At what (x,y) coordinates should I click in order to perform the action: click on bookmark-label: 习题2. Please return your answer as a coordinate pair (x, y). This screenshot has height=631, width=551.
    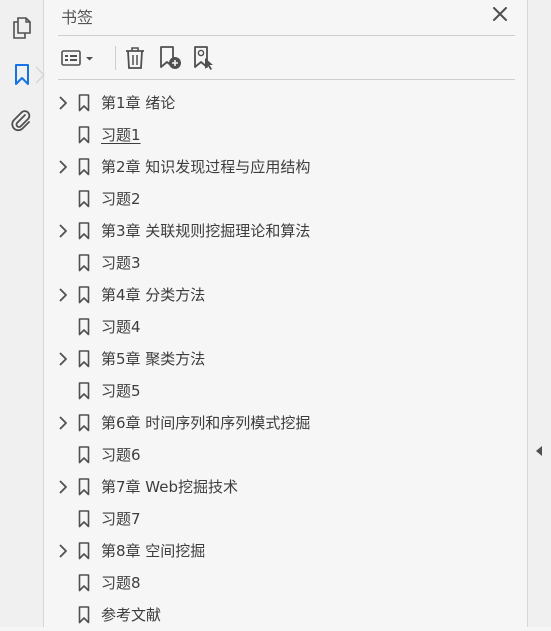
    Looking at the image, I should click on (121, 199).